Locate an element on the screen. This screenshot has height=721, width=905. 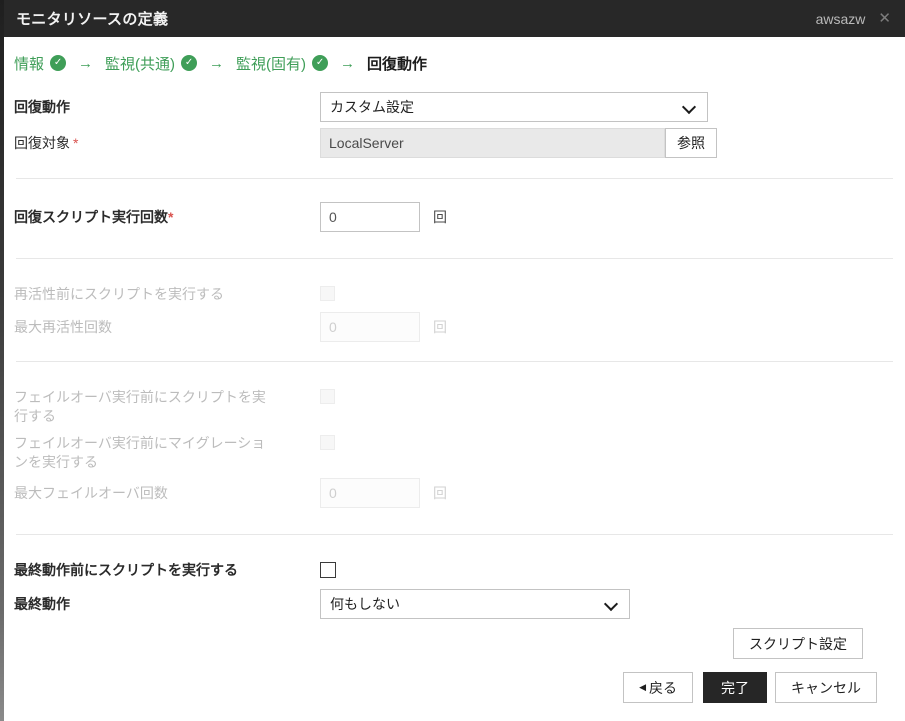
script-settings-button: スクリプト設定 is located at coordinates (798, 643).